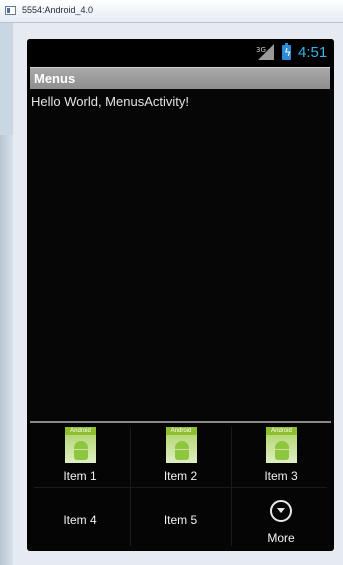 Image resolution: width=343 pixels, height=565 pixels. I want to click on window-title: 5554:Android_4.0, so click(58, 10).